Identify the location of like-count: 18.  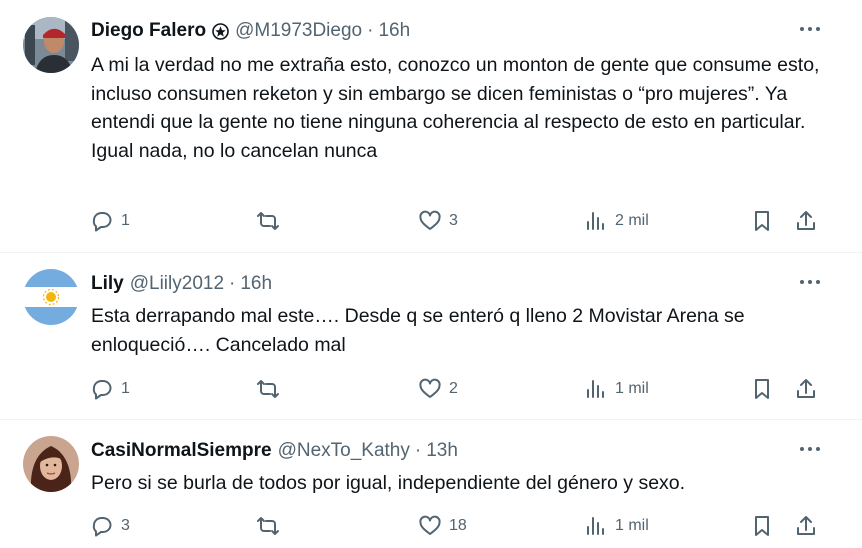
(458, 525).